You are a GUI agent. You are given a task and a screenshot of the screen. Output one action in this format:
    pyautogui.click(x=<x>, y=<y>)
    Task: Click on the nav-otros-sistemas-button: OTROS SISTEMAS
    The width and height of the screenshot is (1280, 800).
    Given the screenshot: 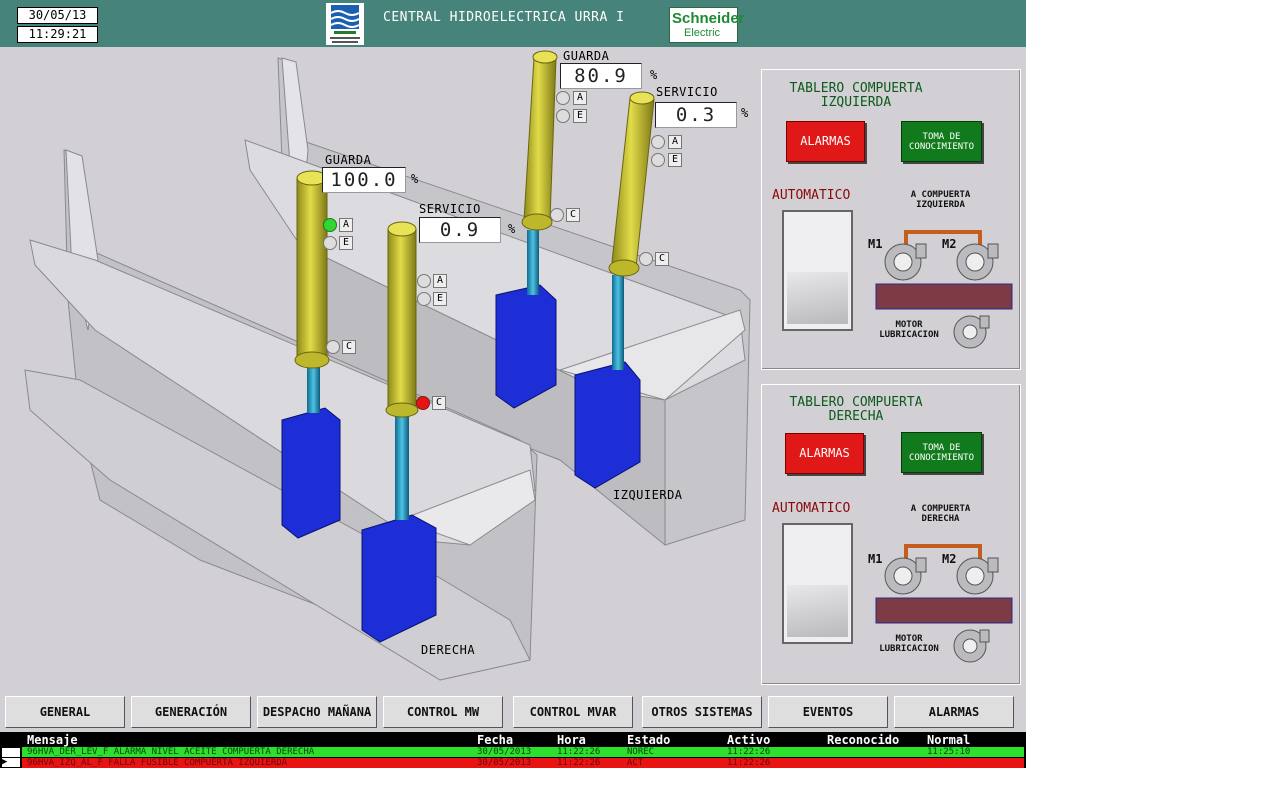 What is the action you would take?
    pyautogui.click(x=702, y=712)
    